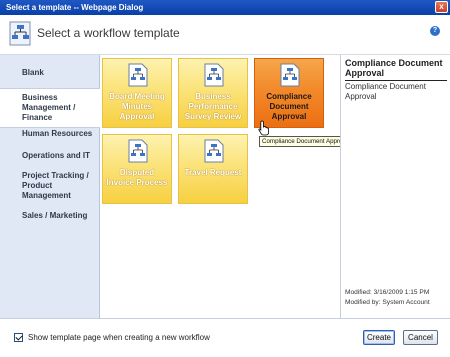  Describe the element at coordinates (50, 156) in the screenshot. I see `sidebar-item-operations-it: Operations and IT` at that location.